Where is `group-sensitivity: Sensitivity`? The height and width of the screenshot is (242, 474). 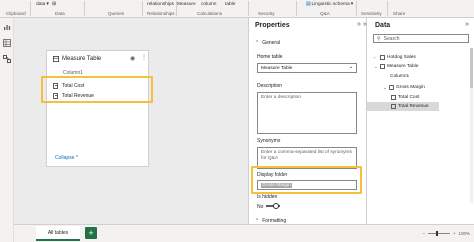
group-sensitivity: Sensitivity is located at coordinates (371, 13).